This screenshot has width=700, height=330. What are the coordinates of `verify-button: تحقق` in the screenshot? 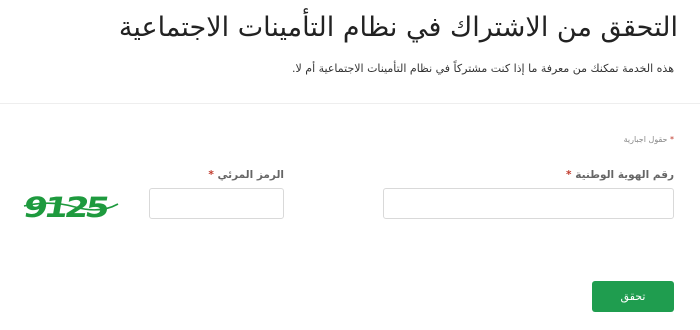 It's located at (633, 296).